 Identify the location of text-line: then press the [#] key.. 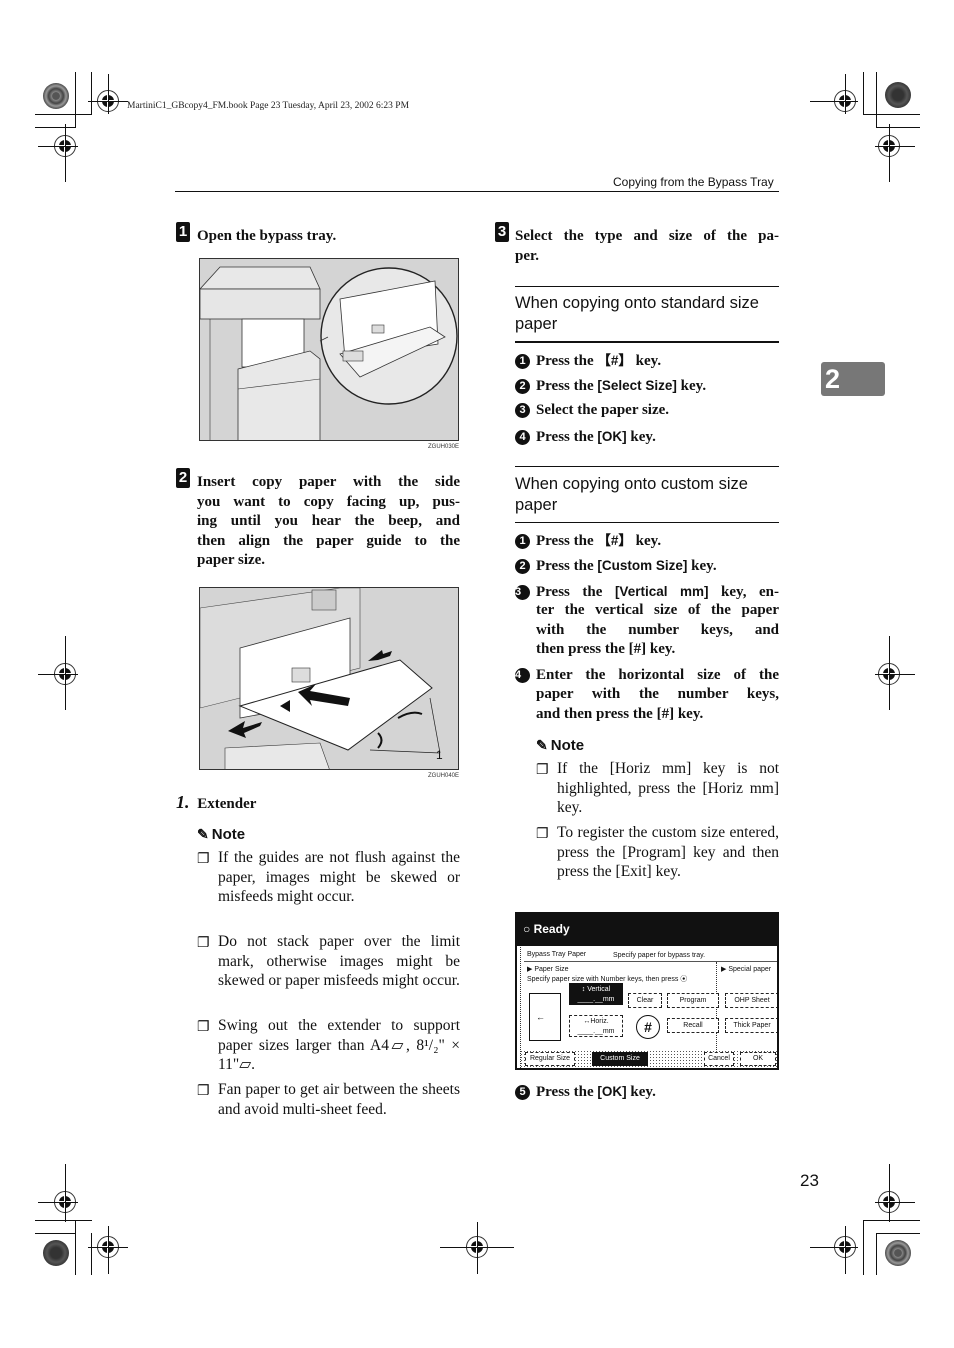
(606, 649).